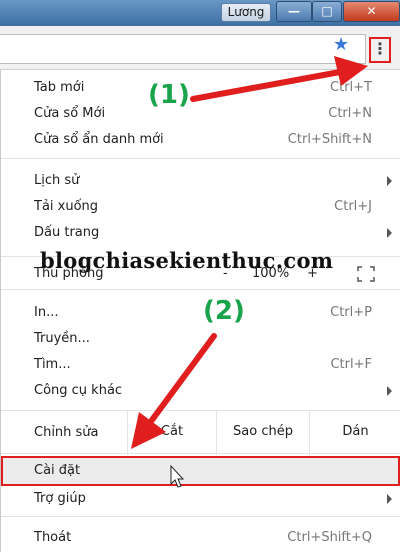  What do you see at coordinates (200, 13) in the screenshot?
I see `window-titlebar: Lương — □ ✕` at bounding box center [200, 13].